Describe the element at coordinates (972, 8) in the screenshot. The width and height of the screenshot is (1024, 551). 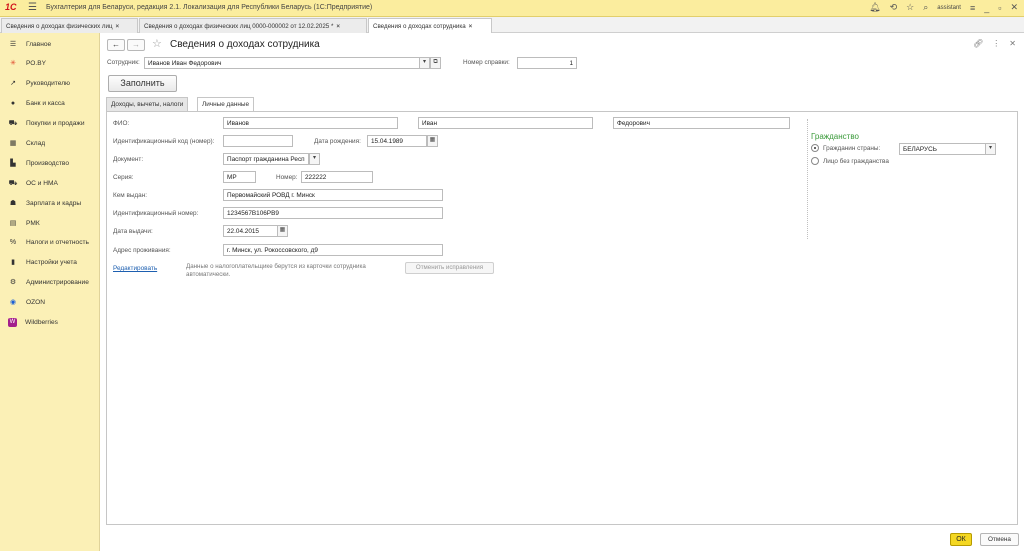
I see `settings-sliders-icon: ≡` at that location.